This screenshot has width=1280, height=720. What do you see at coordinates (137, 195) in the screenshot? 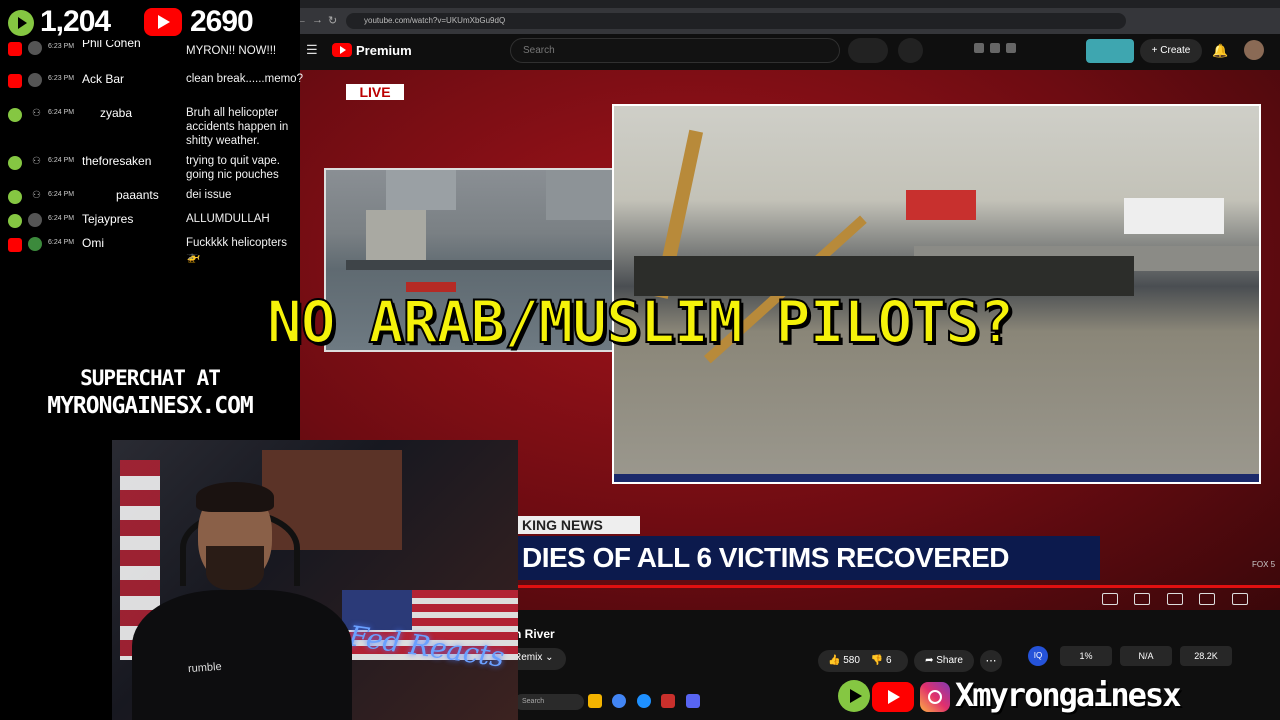
I see `chat-username: paaants` at bounding box center [137, 195].